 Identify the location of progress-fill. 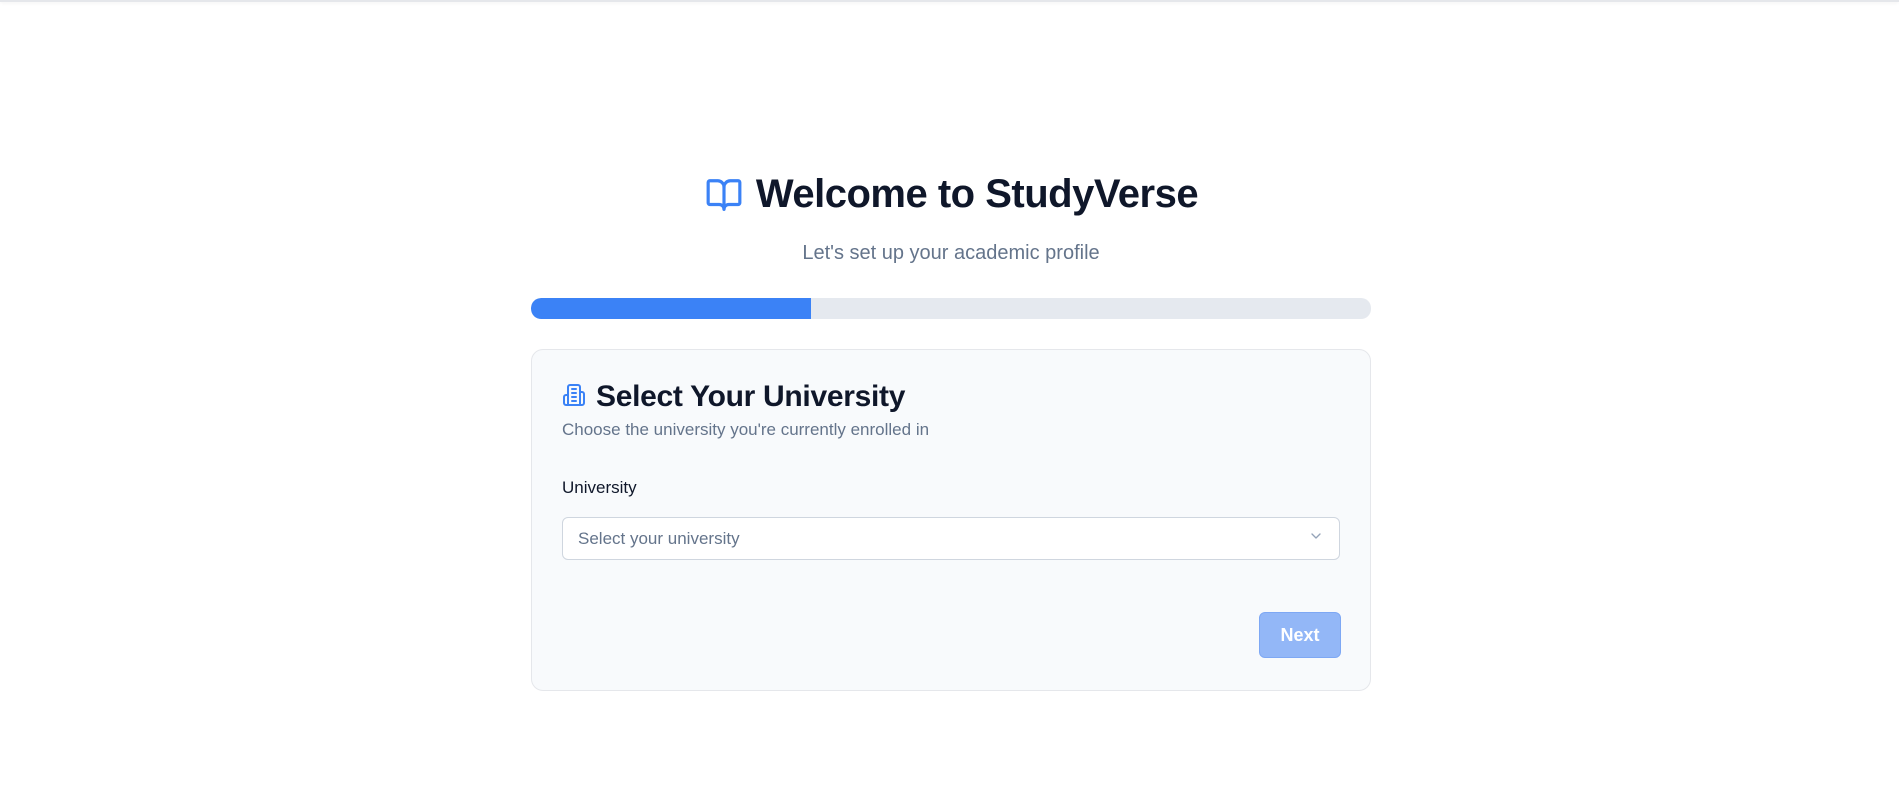
(671, 308).